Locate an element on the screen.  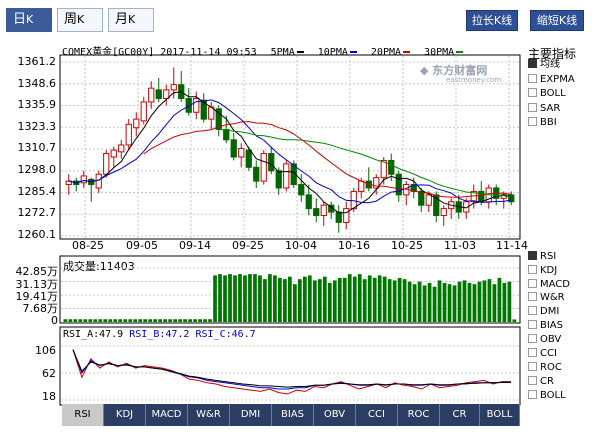
indicator-expma-checkbox is located at coordinates (532, 78).